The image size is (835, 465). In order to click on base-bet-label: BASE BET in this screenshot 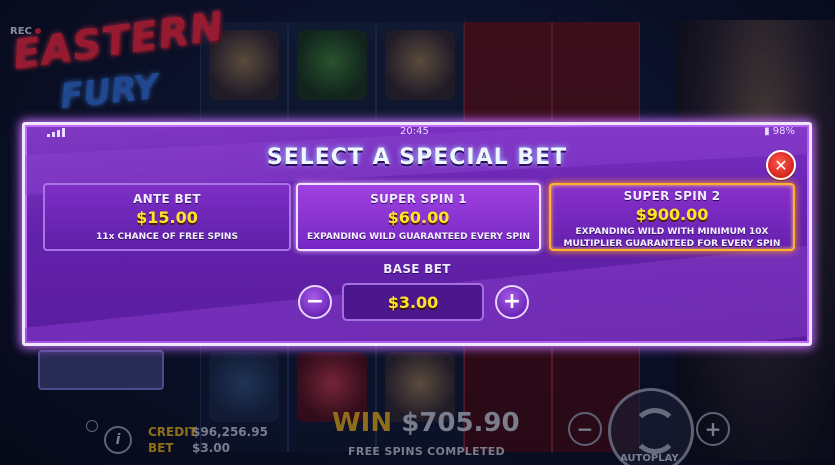, I will do `click(417, 269)`.